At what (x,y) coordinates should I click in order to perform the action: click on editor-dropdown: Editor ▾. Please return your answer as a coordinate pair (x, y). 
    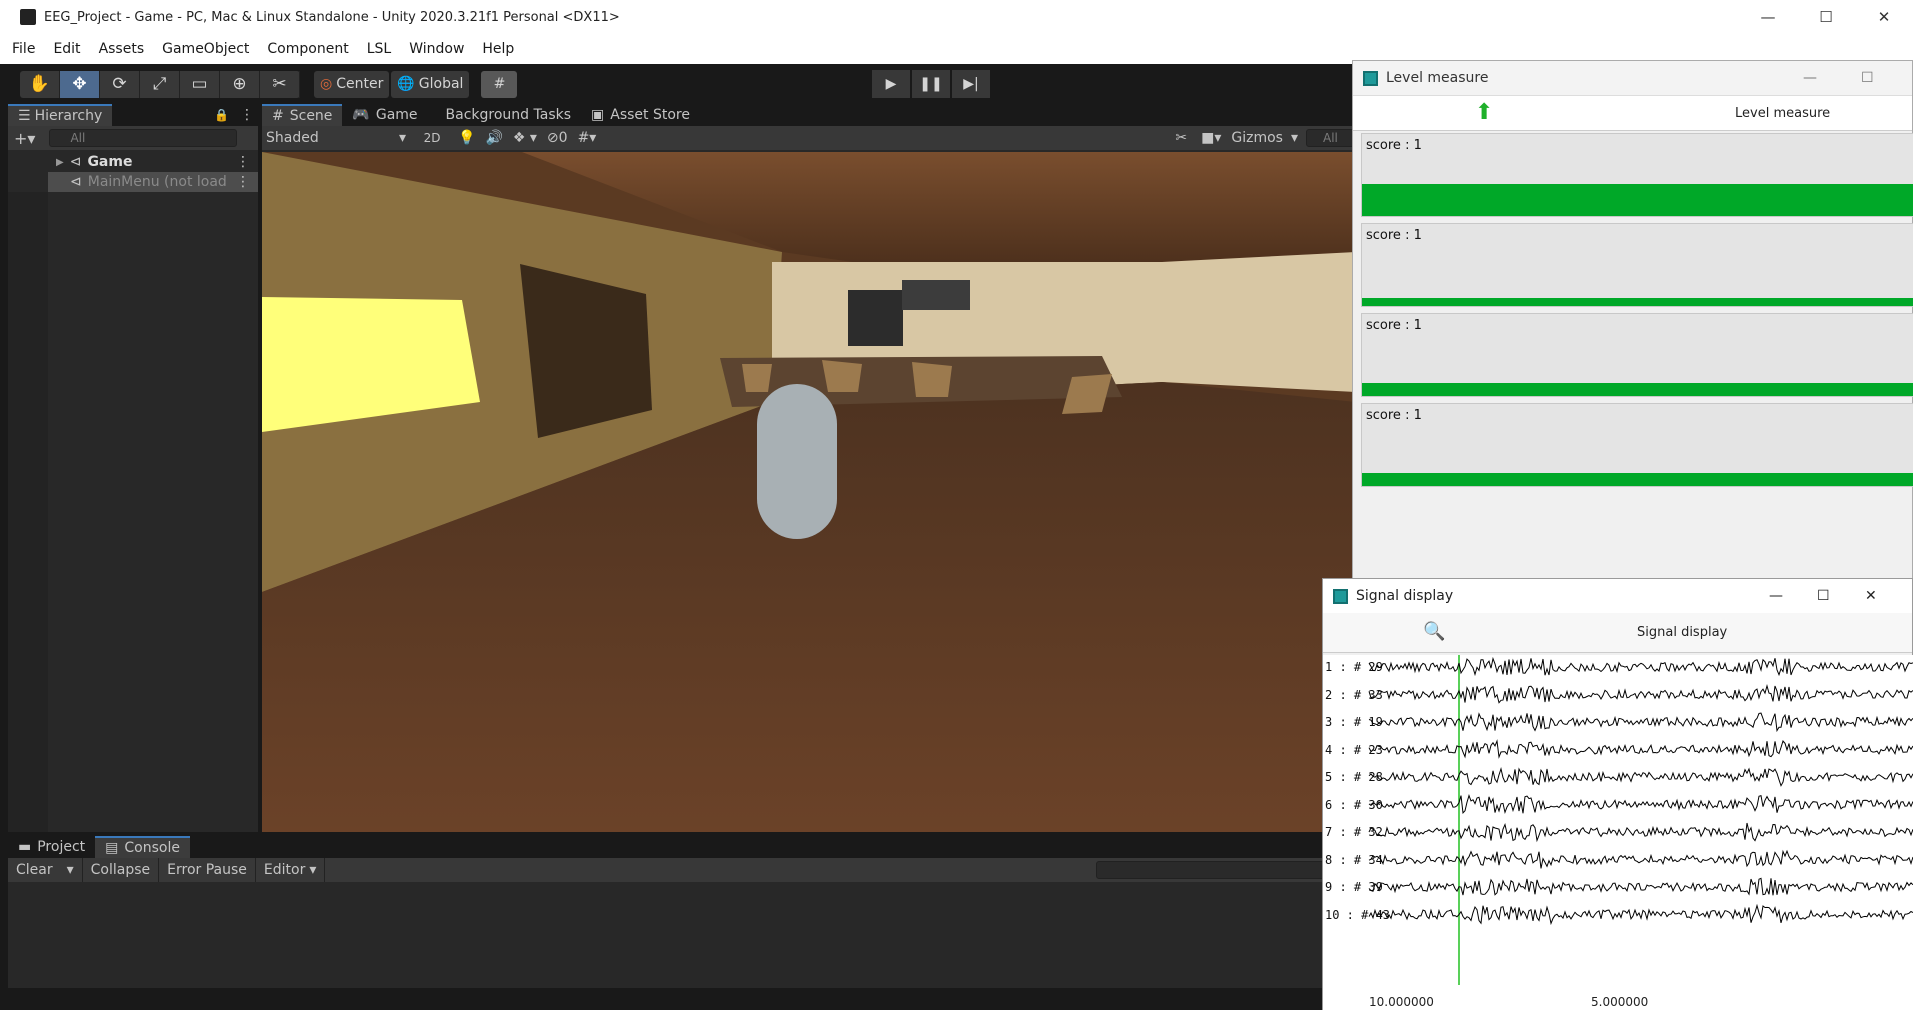
    Looking at the image, I should click on (291, 870).